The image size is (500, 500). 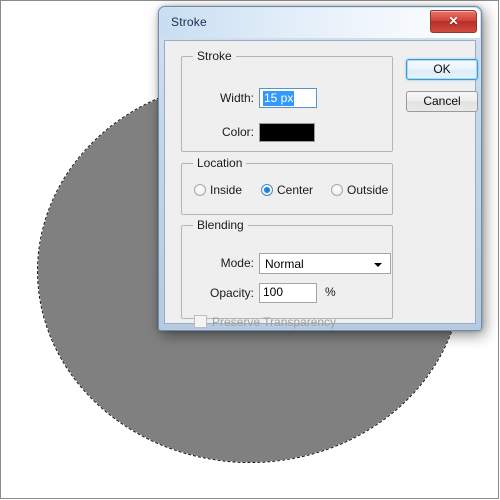 I want to click on location-groupbox: Location Inside Center Outside, so click(x=287, y=185).